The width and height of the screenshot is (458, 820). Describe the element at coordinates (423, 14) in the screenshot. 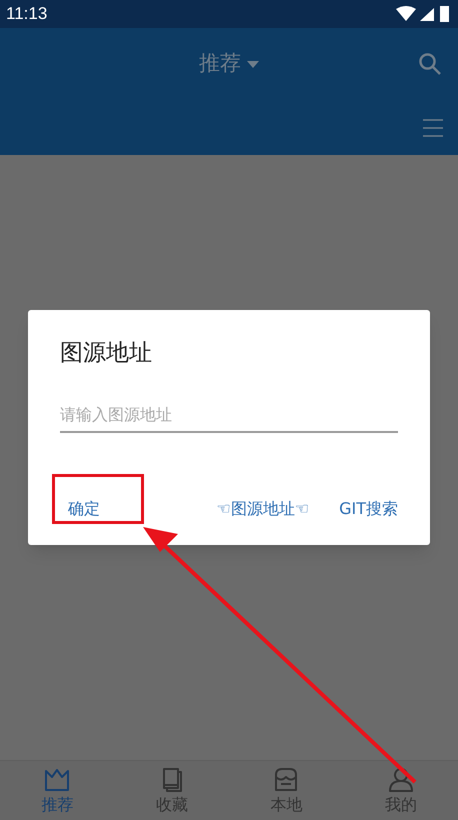

I see `status-icons` at that location.